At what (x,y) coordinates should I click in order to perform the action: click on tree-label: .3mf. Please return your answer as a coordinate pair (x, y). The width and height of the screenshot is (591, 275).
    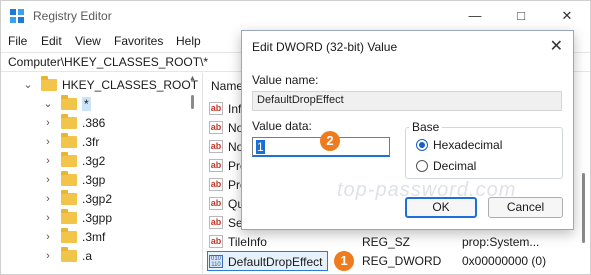
    Looking at the image, I should click on (94, 236).